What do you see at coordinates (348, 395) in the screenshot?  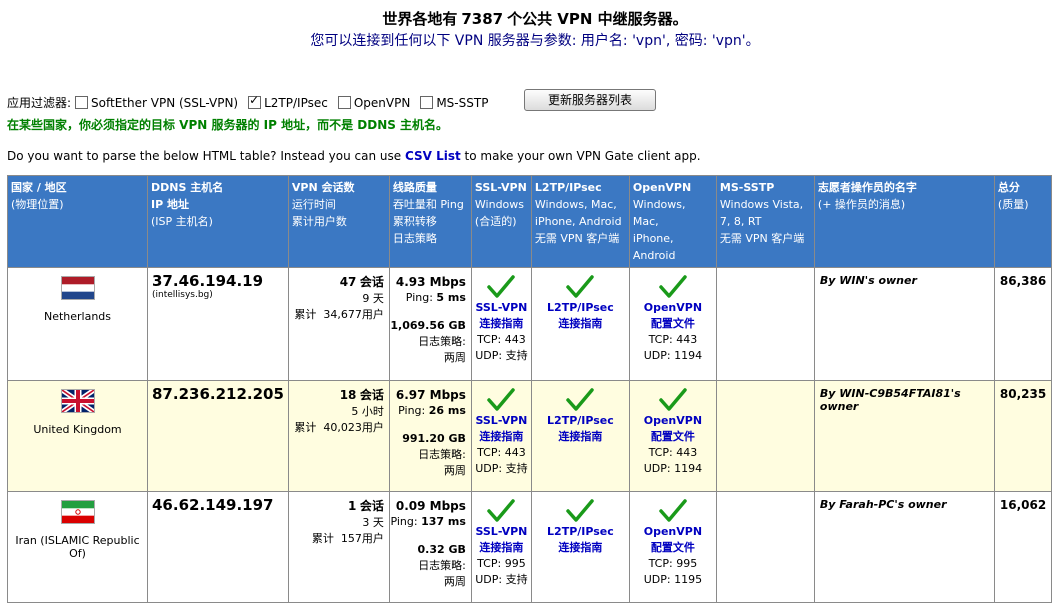 I see `session-count: 18` at bounding box center [348, 395].